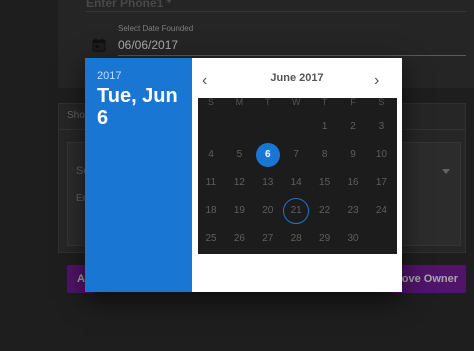 This screenshot has width=474, height=351. I want to click on calendar-day: 1, so click(325, 127).